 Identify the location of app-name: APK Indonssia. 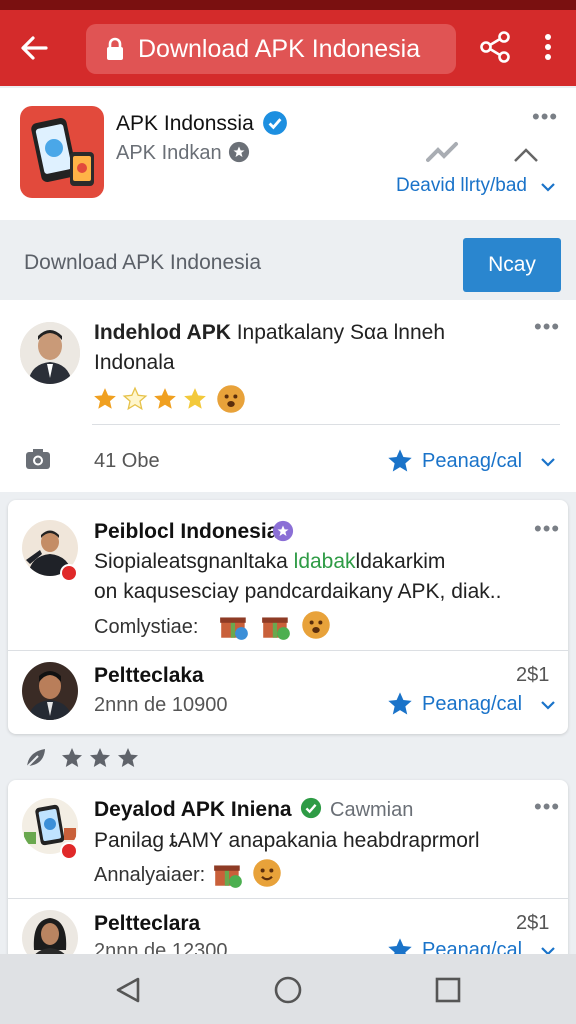
(185, 123).